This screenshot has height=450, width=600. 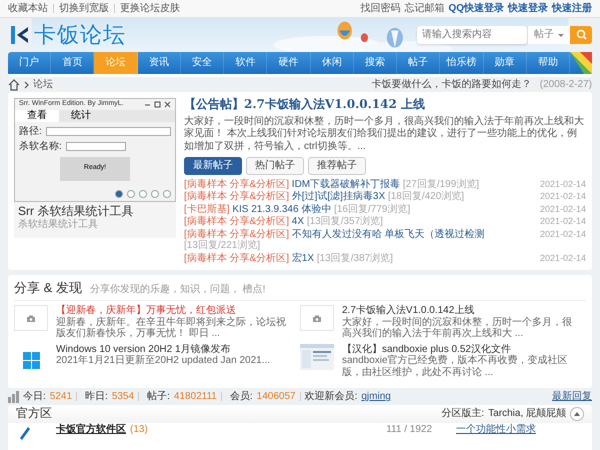 I want to click on top-link: 切换到宽版, so click(x=84, y=8).